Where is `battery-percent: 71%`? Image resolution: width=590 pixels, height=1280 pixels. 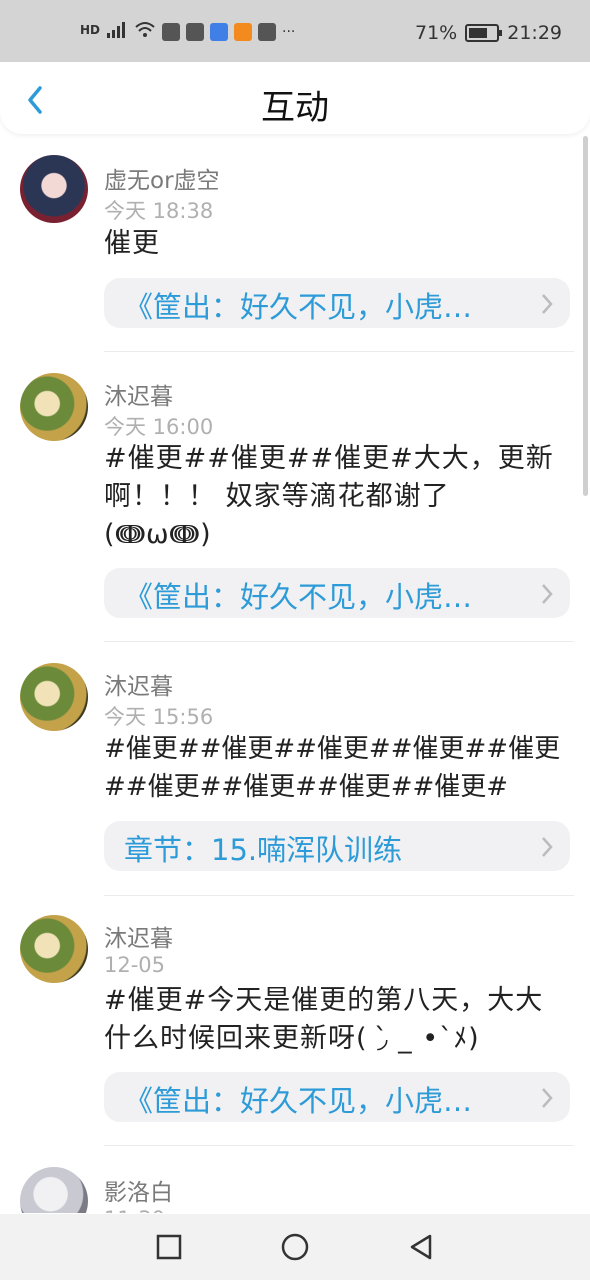 battery-percent: 71% is located at coordinates (436, 33).